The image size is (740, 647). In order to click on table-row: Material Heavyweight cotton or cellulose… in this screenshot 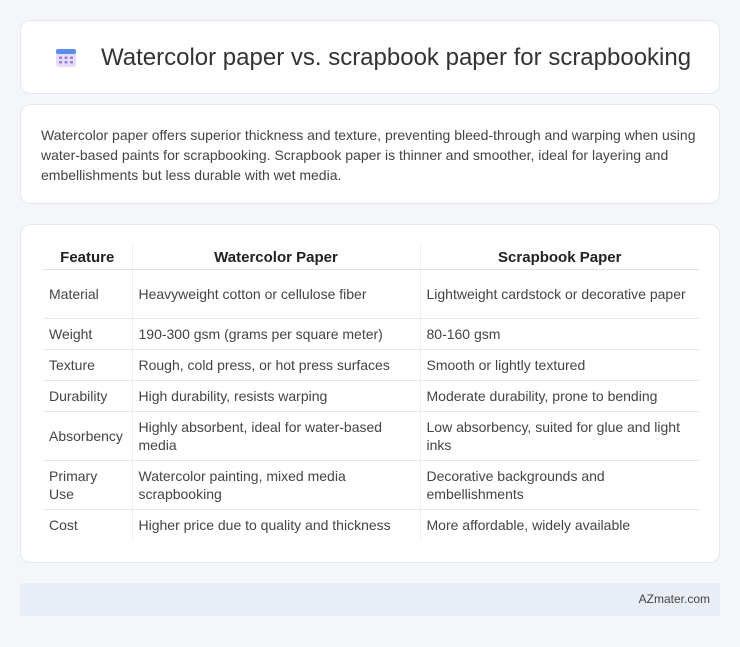, I will do `click(371, 294)`.